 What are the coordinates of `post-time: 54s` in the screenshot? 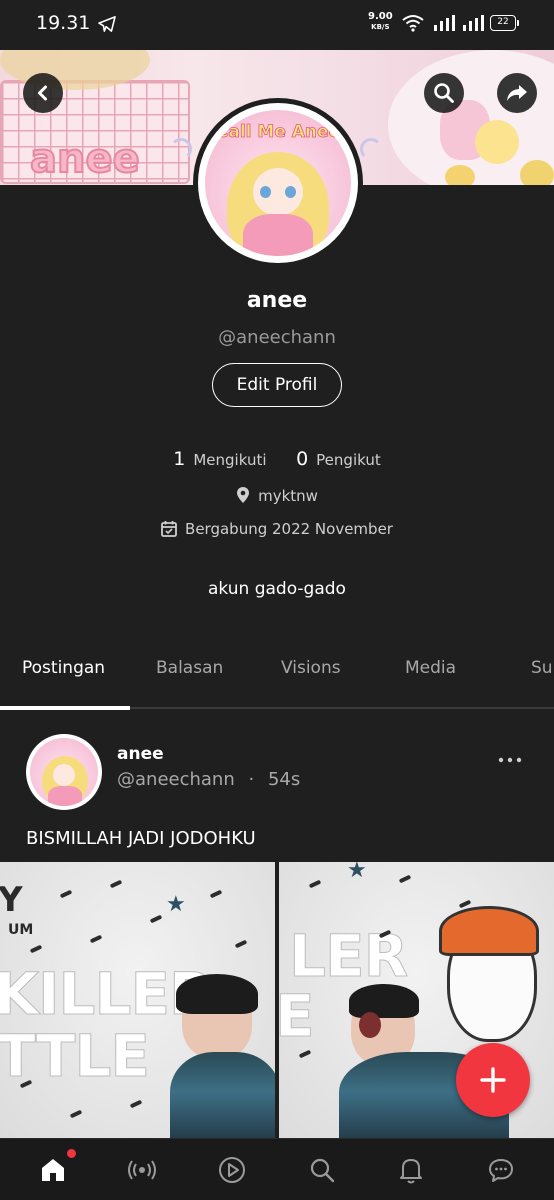 It's located at (284, 779).